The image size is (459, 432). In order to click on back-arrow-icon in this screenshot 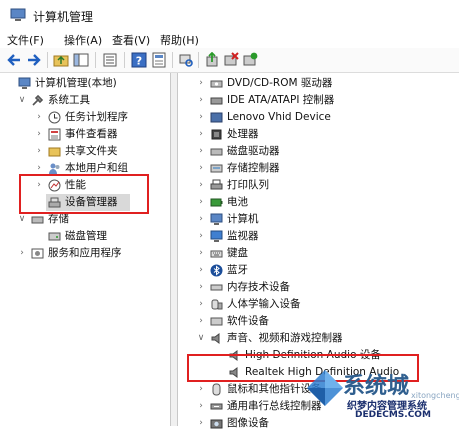, I will do `click(14, 60)`.